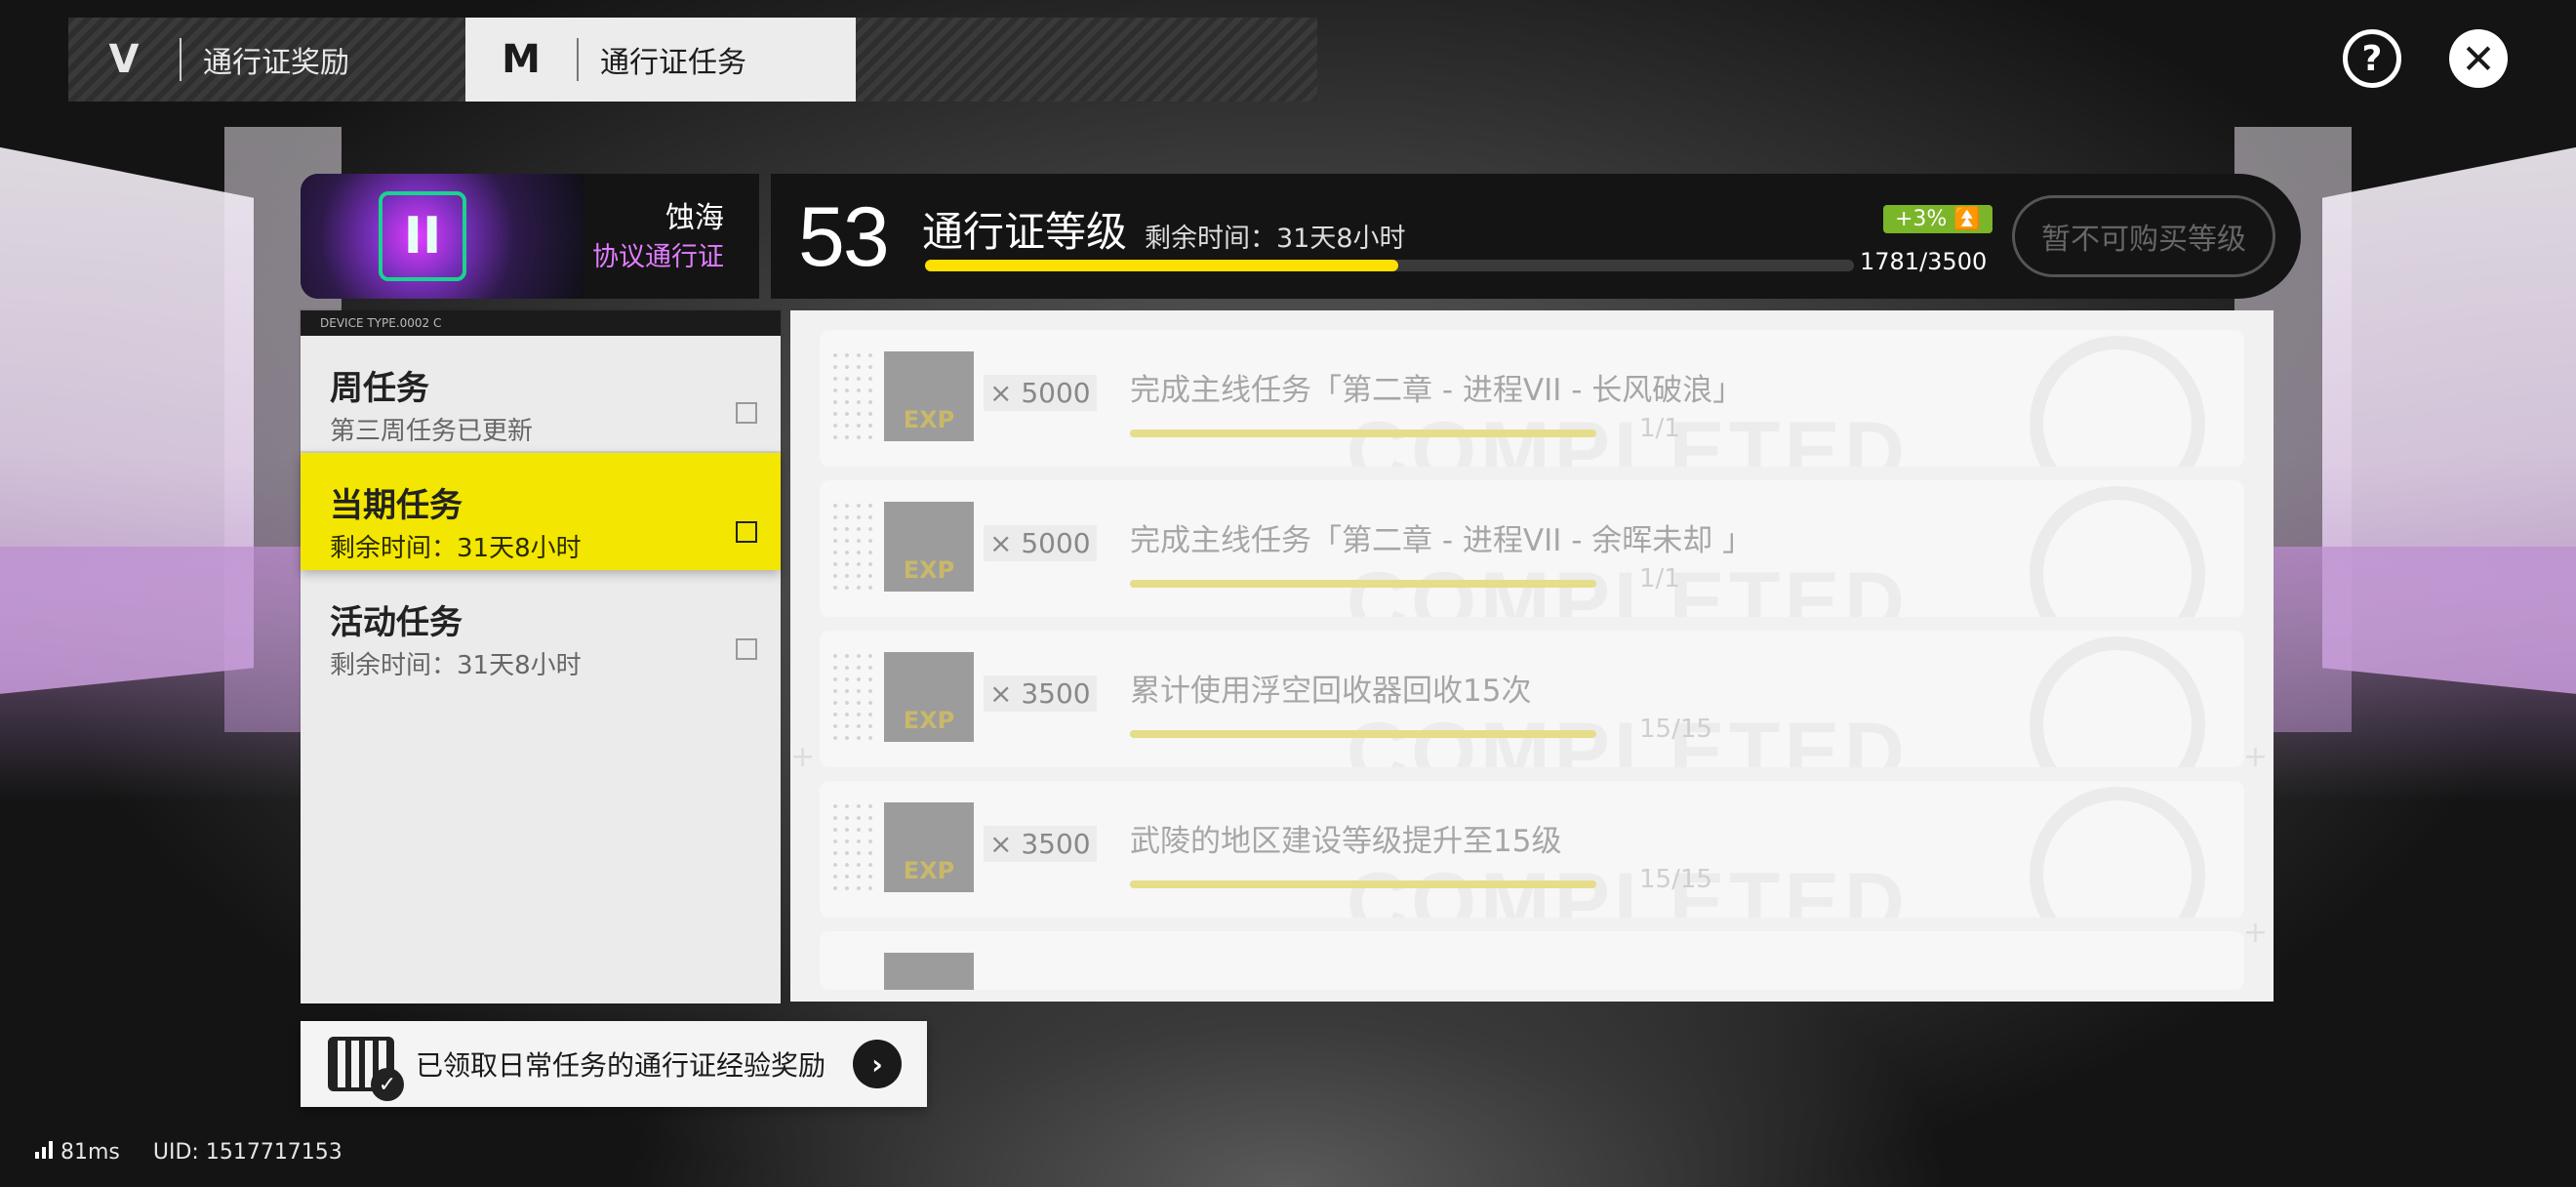  I want to click on task-title: 累计使用浮空回收器回收15次, so click(1331, 691).